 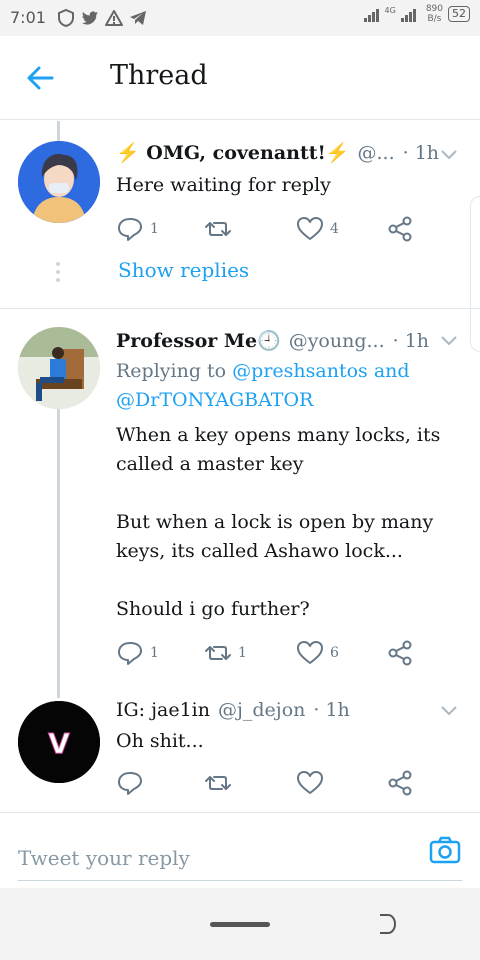 I want to click on like-count: 6, so click(x=334, y=653).